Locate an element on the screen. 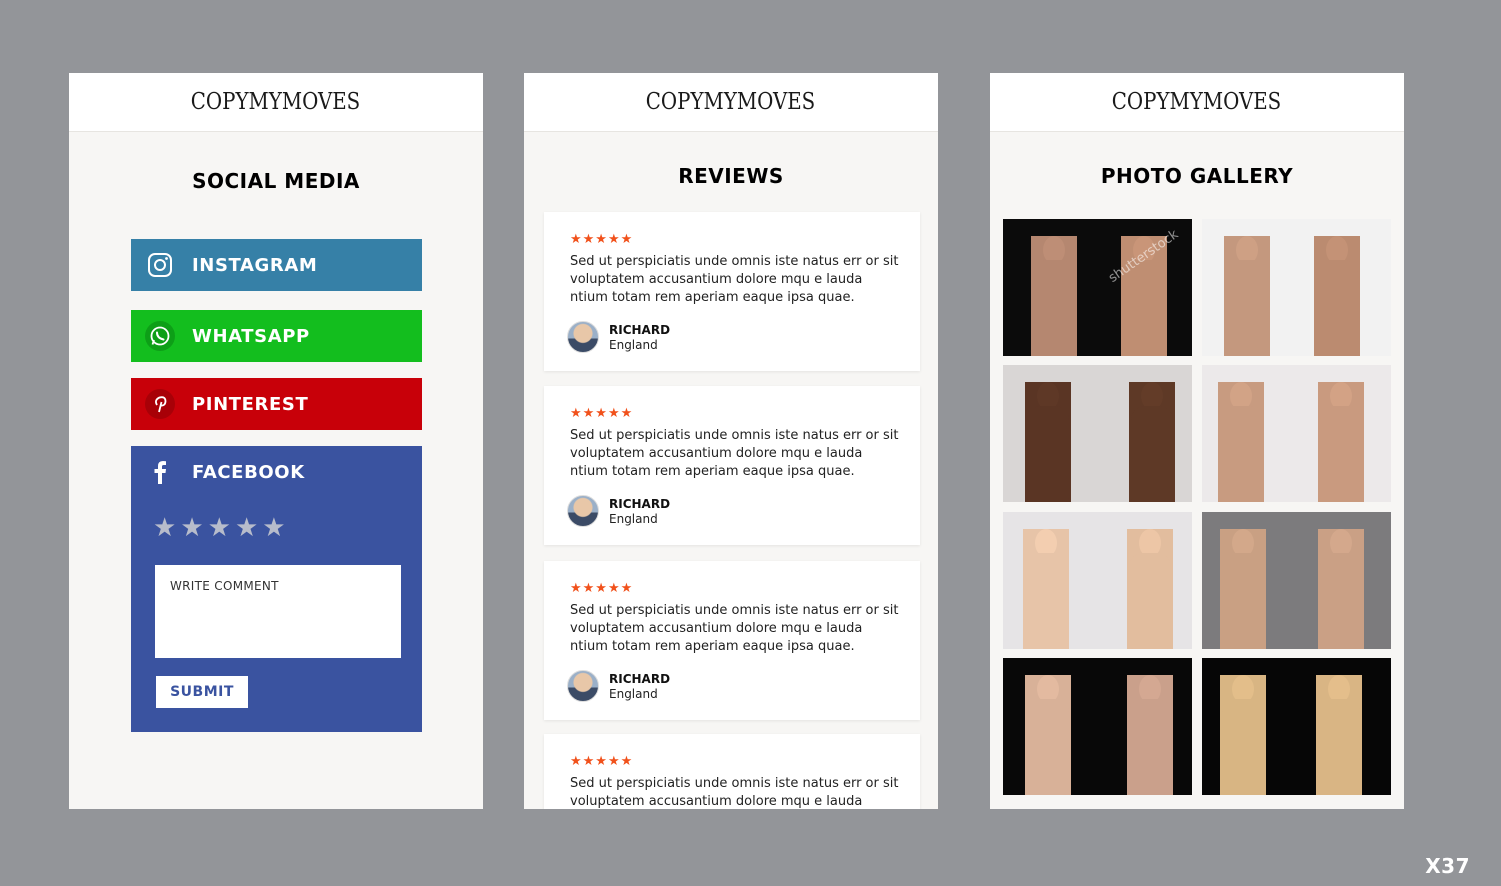 This screenshot has height=886, width=1501. whatsapp-button: WHATSAPP is located at coordinates (276, 336).